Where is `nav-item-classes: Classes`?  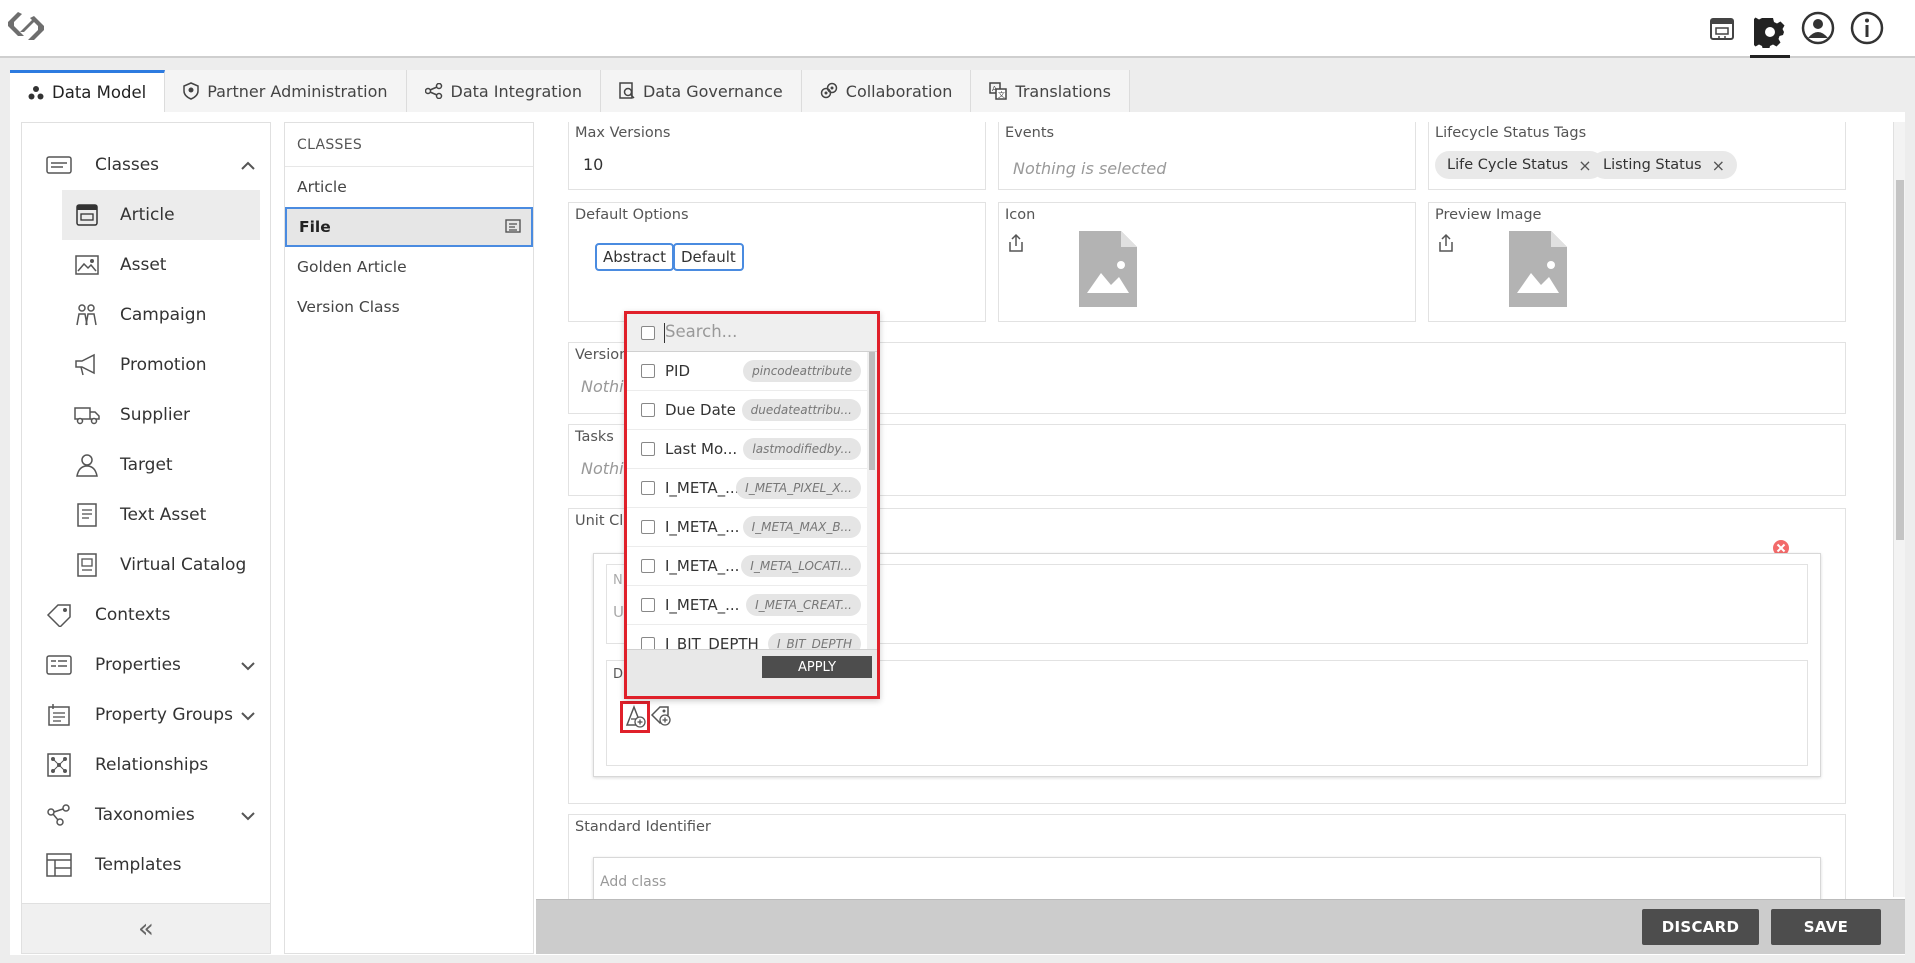 nav-item-classes: Classes is located at coordinates (146, 165).